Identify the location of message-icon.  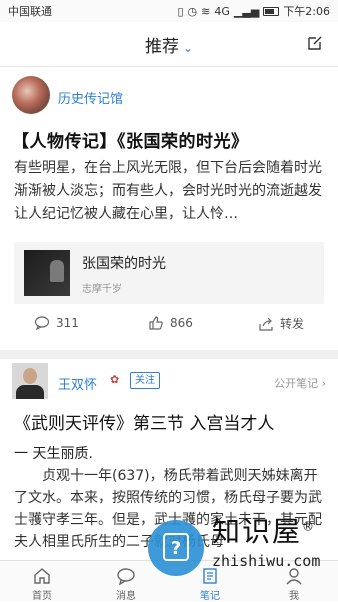
(126, 577).